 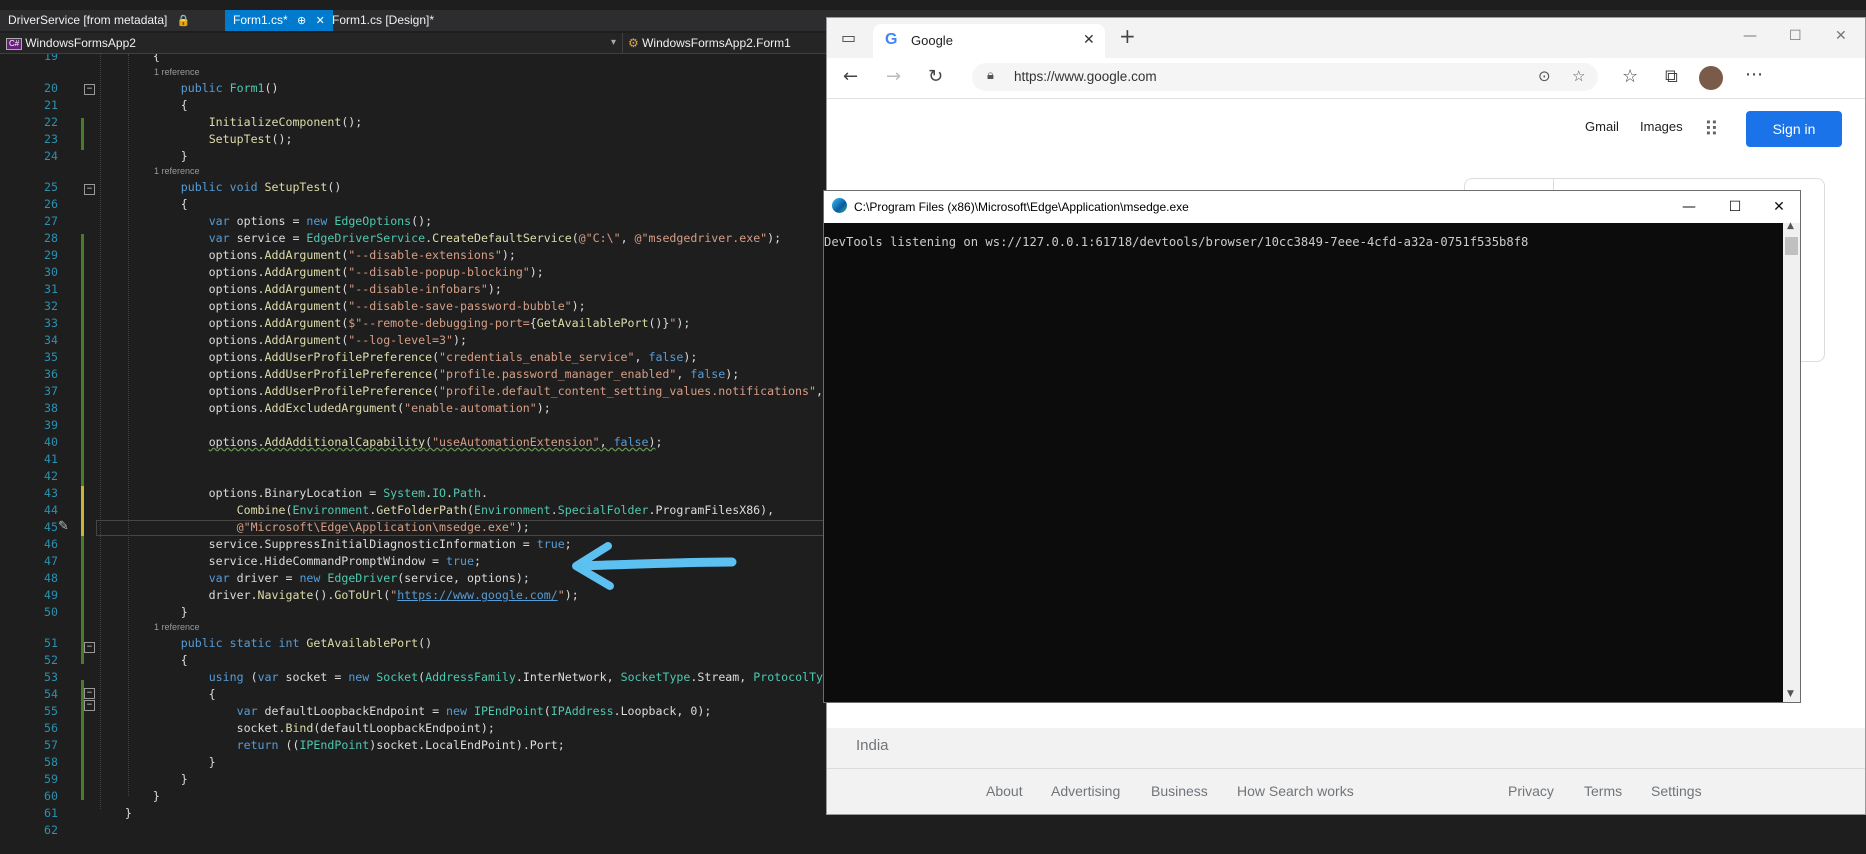 I want to click on close-icon: ✕, so click(x=1779, y=207).